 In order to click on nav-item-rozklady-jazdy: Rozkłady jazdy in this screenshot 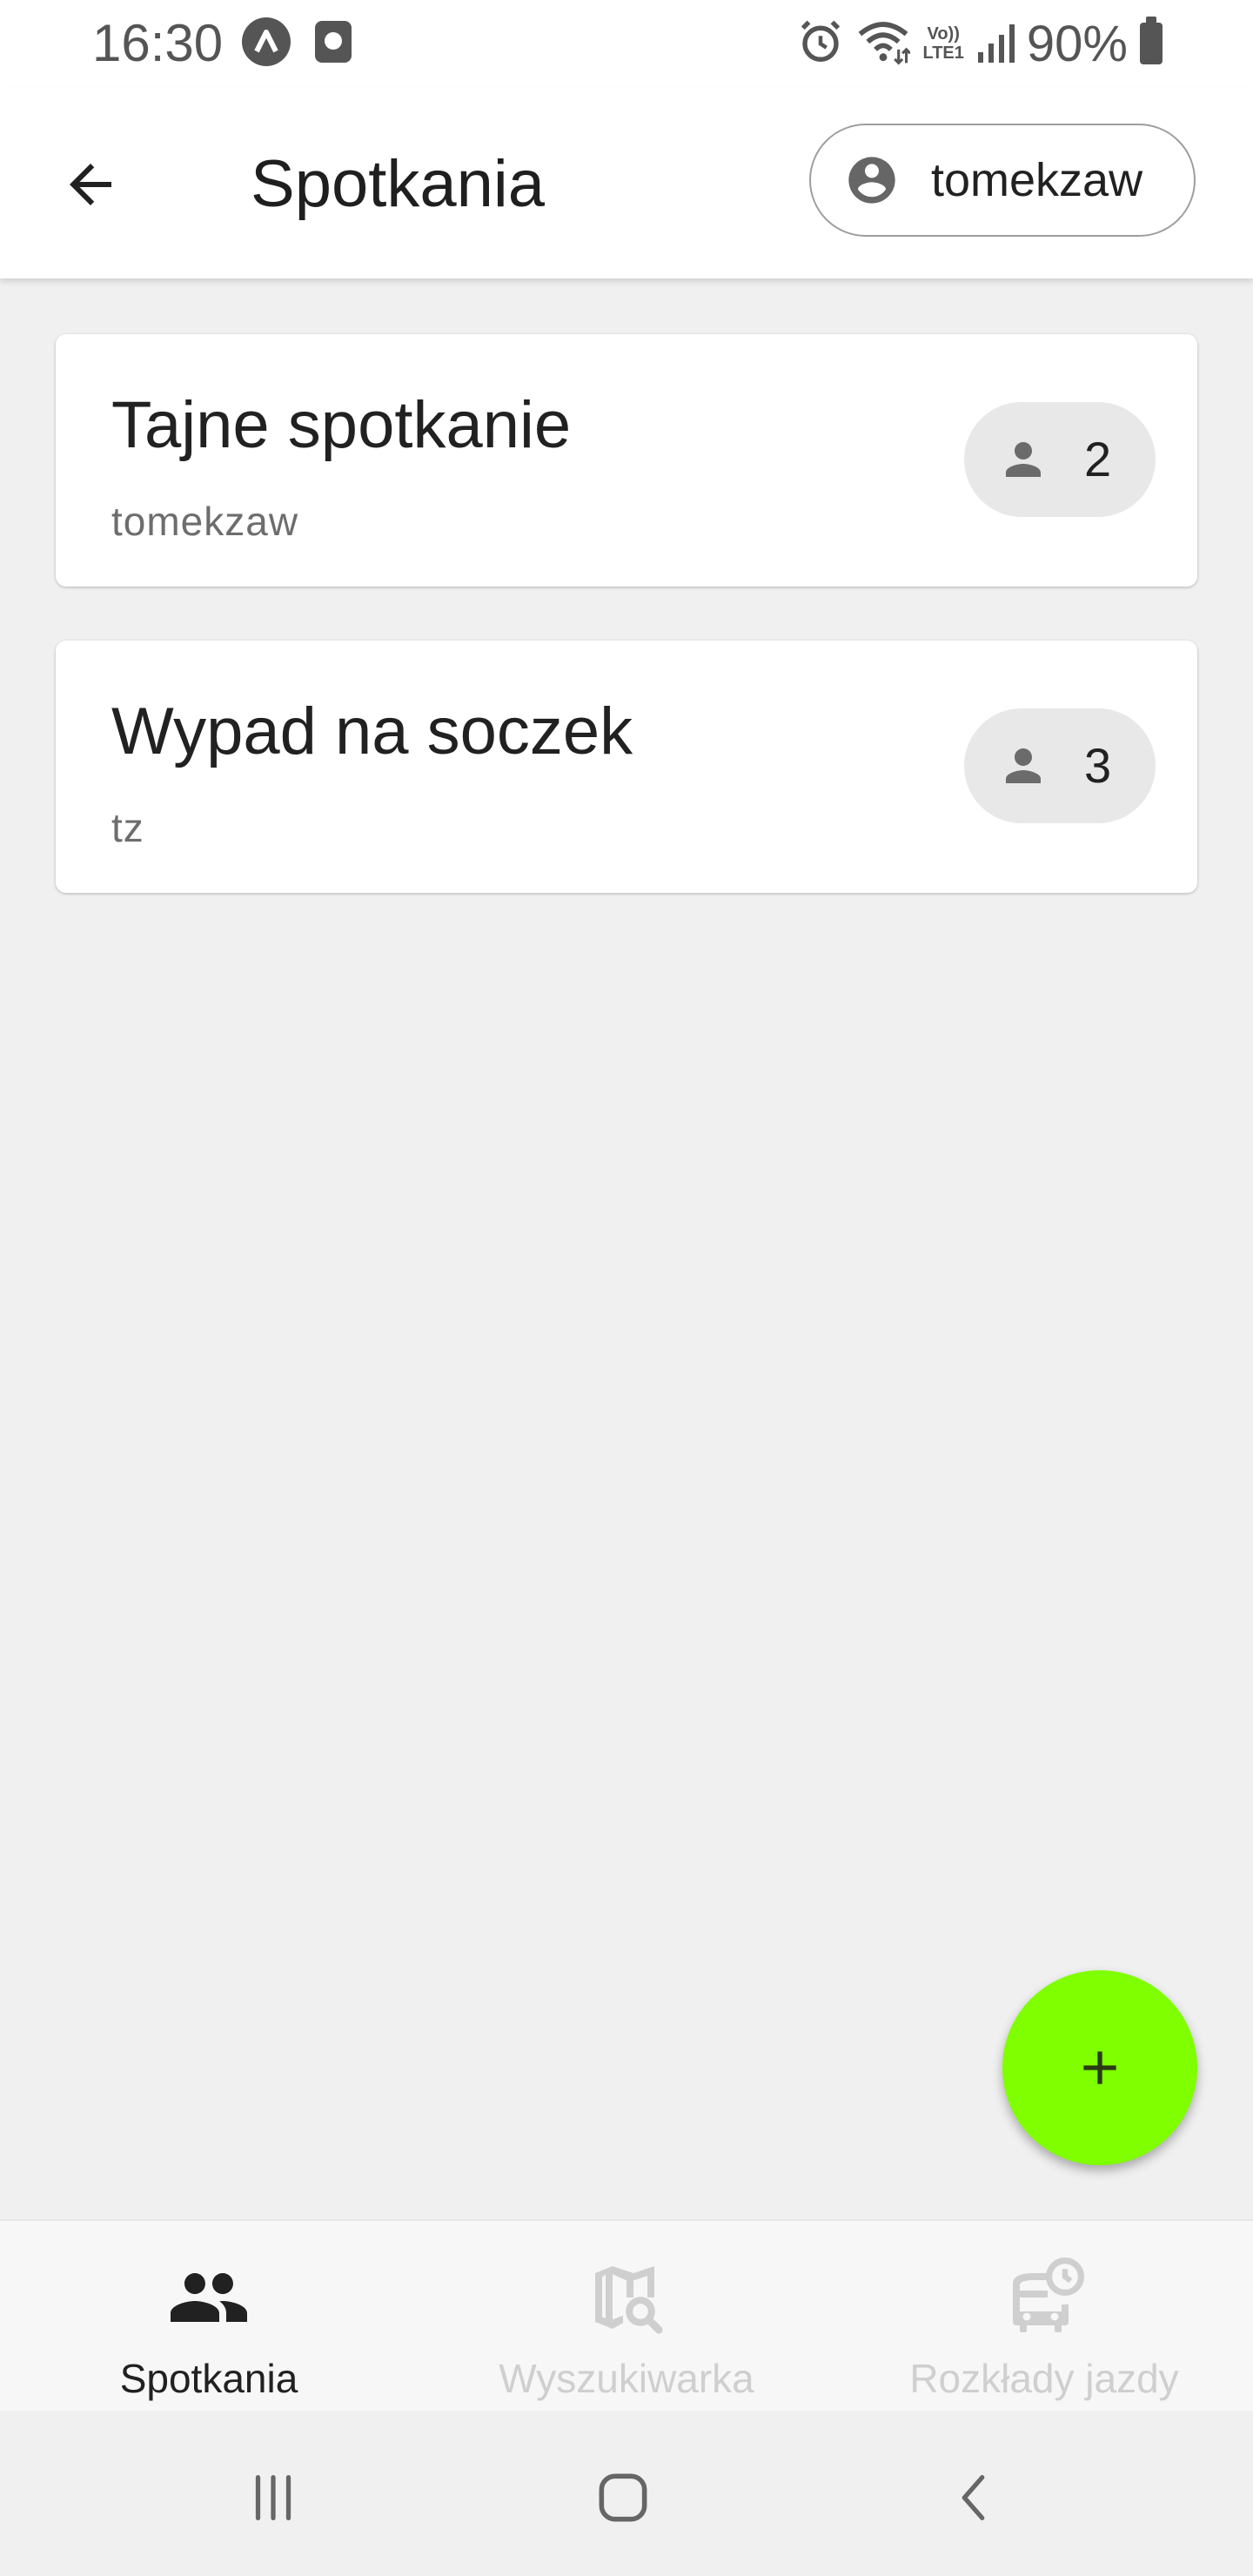, I will do `click(1044, 2316)`.